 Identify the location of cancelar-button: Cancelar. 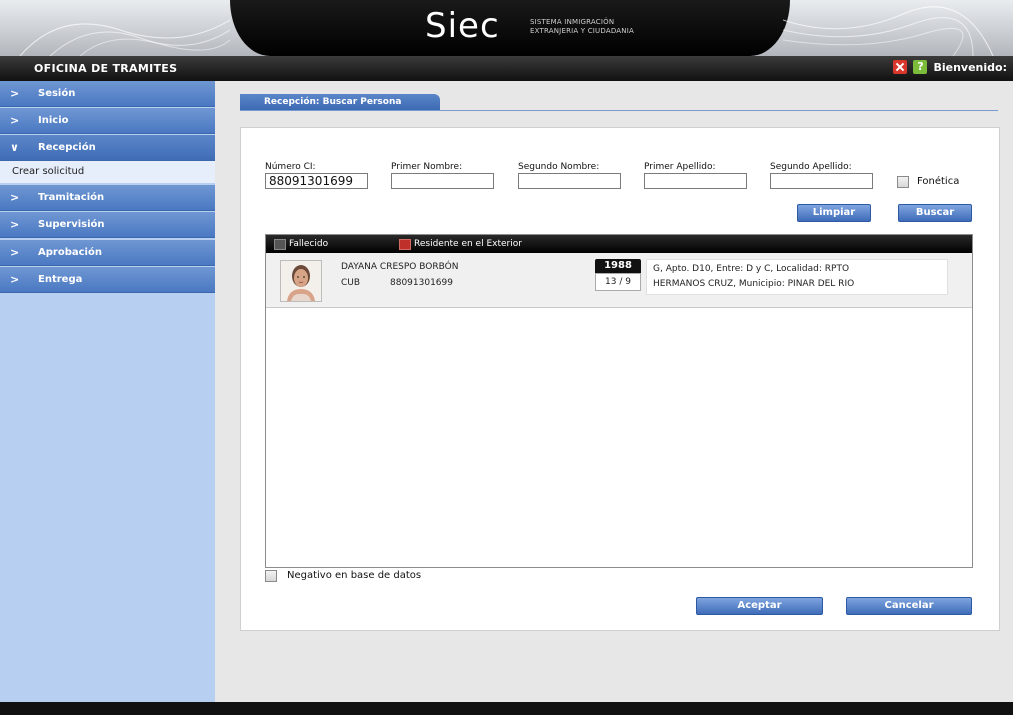
(909, 606).